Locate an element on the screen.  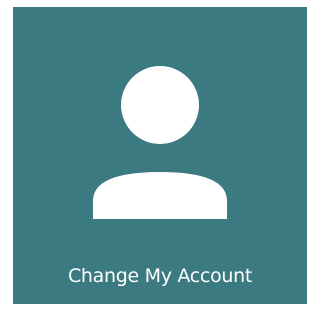
avatar-head is located at coordinates (160, 105).